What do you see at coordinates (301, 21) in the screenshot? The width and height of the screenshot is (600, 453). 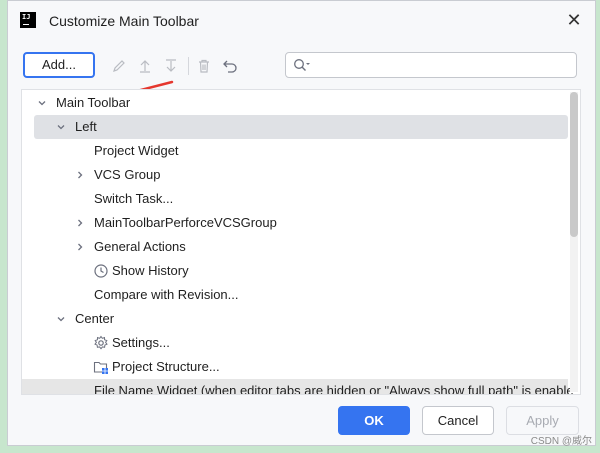 I see `title-bar: IJ Customize Main Toolbar ✕` at bounding box center [301, 21].